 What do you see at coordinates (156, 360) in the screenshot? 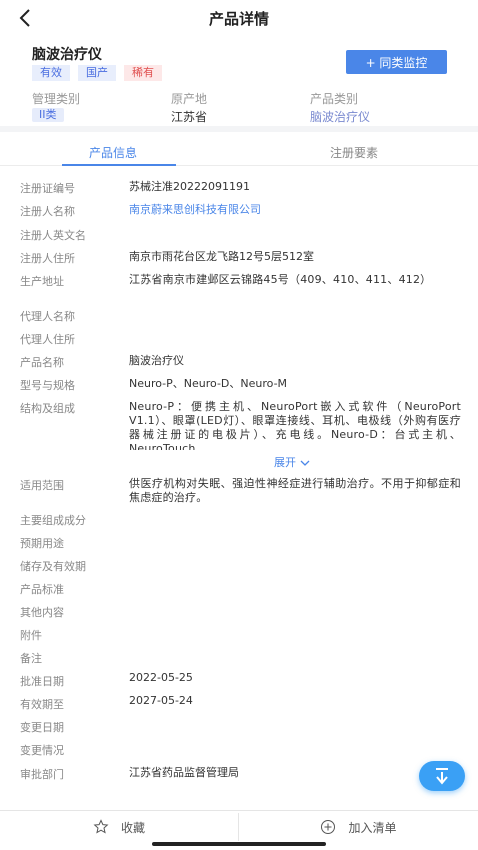
I see `row-value: 脑波治疗仪` at bounding box center [156, 360].